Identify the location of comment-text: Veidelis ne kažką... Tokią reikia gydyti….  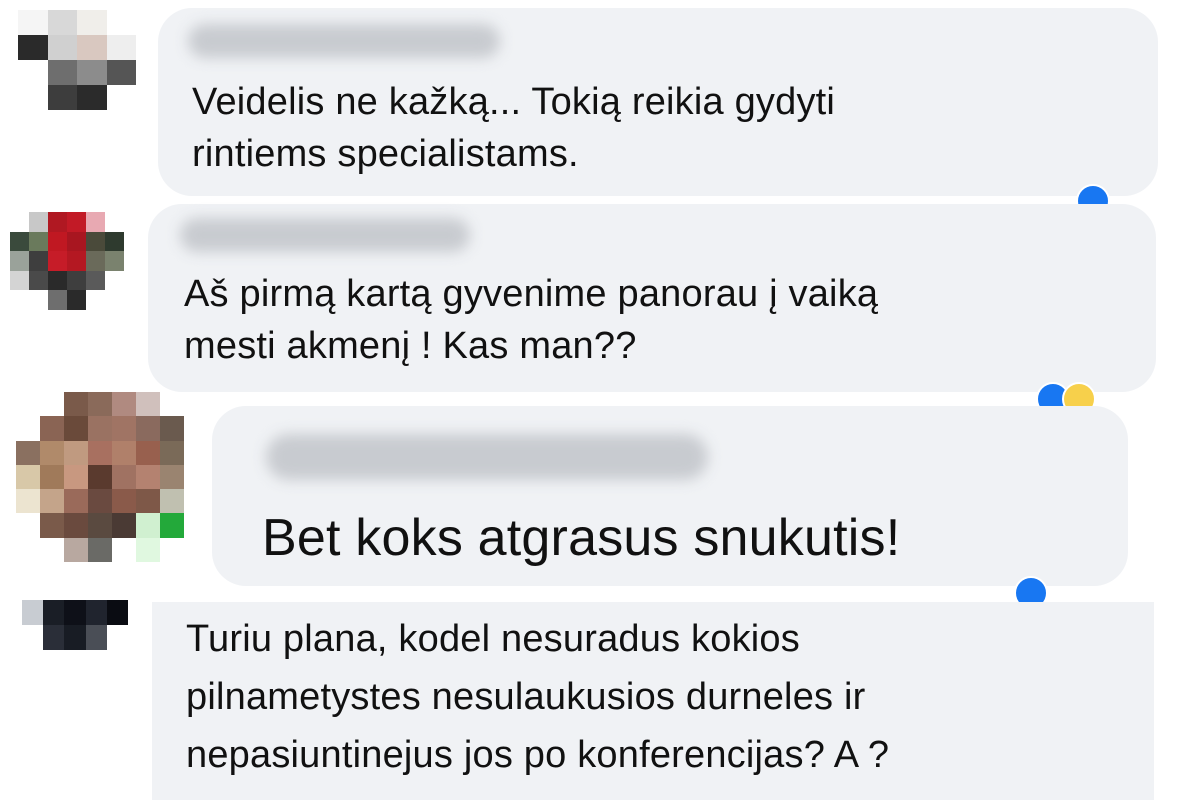
(514, 128).